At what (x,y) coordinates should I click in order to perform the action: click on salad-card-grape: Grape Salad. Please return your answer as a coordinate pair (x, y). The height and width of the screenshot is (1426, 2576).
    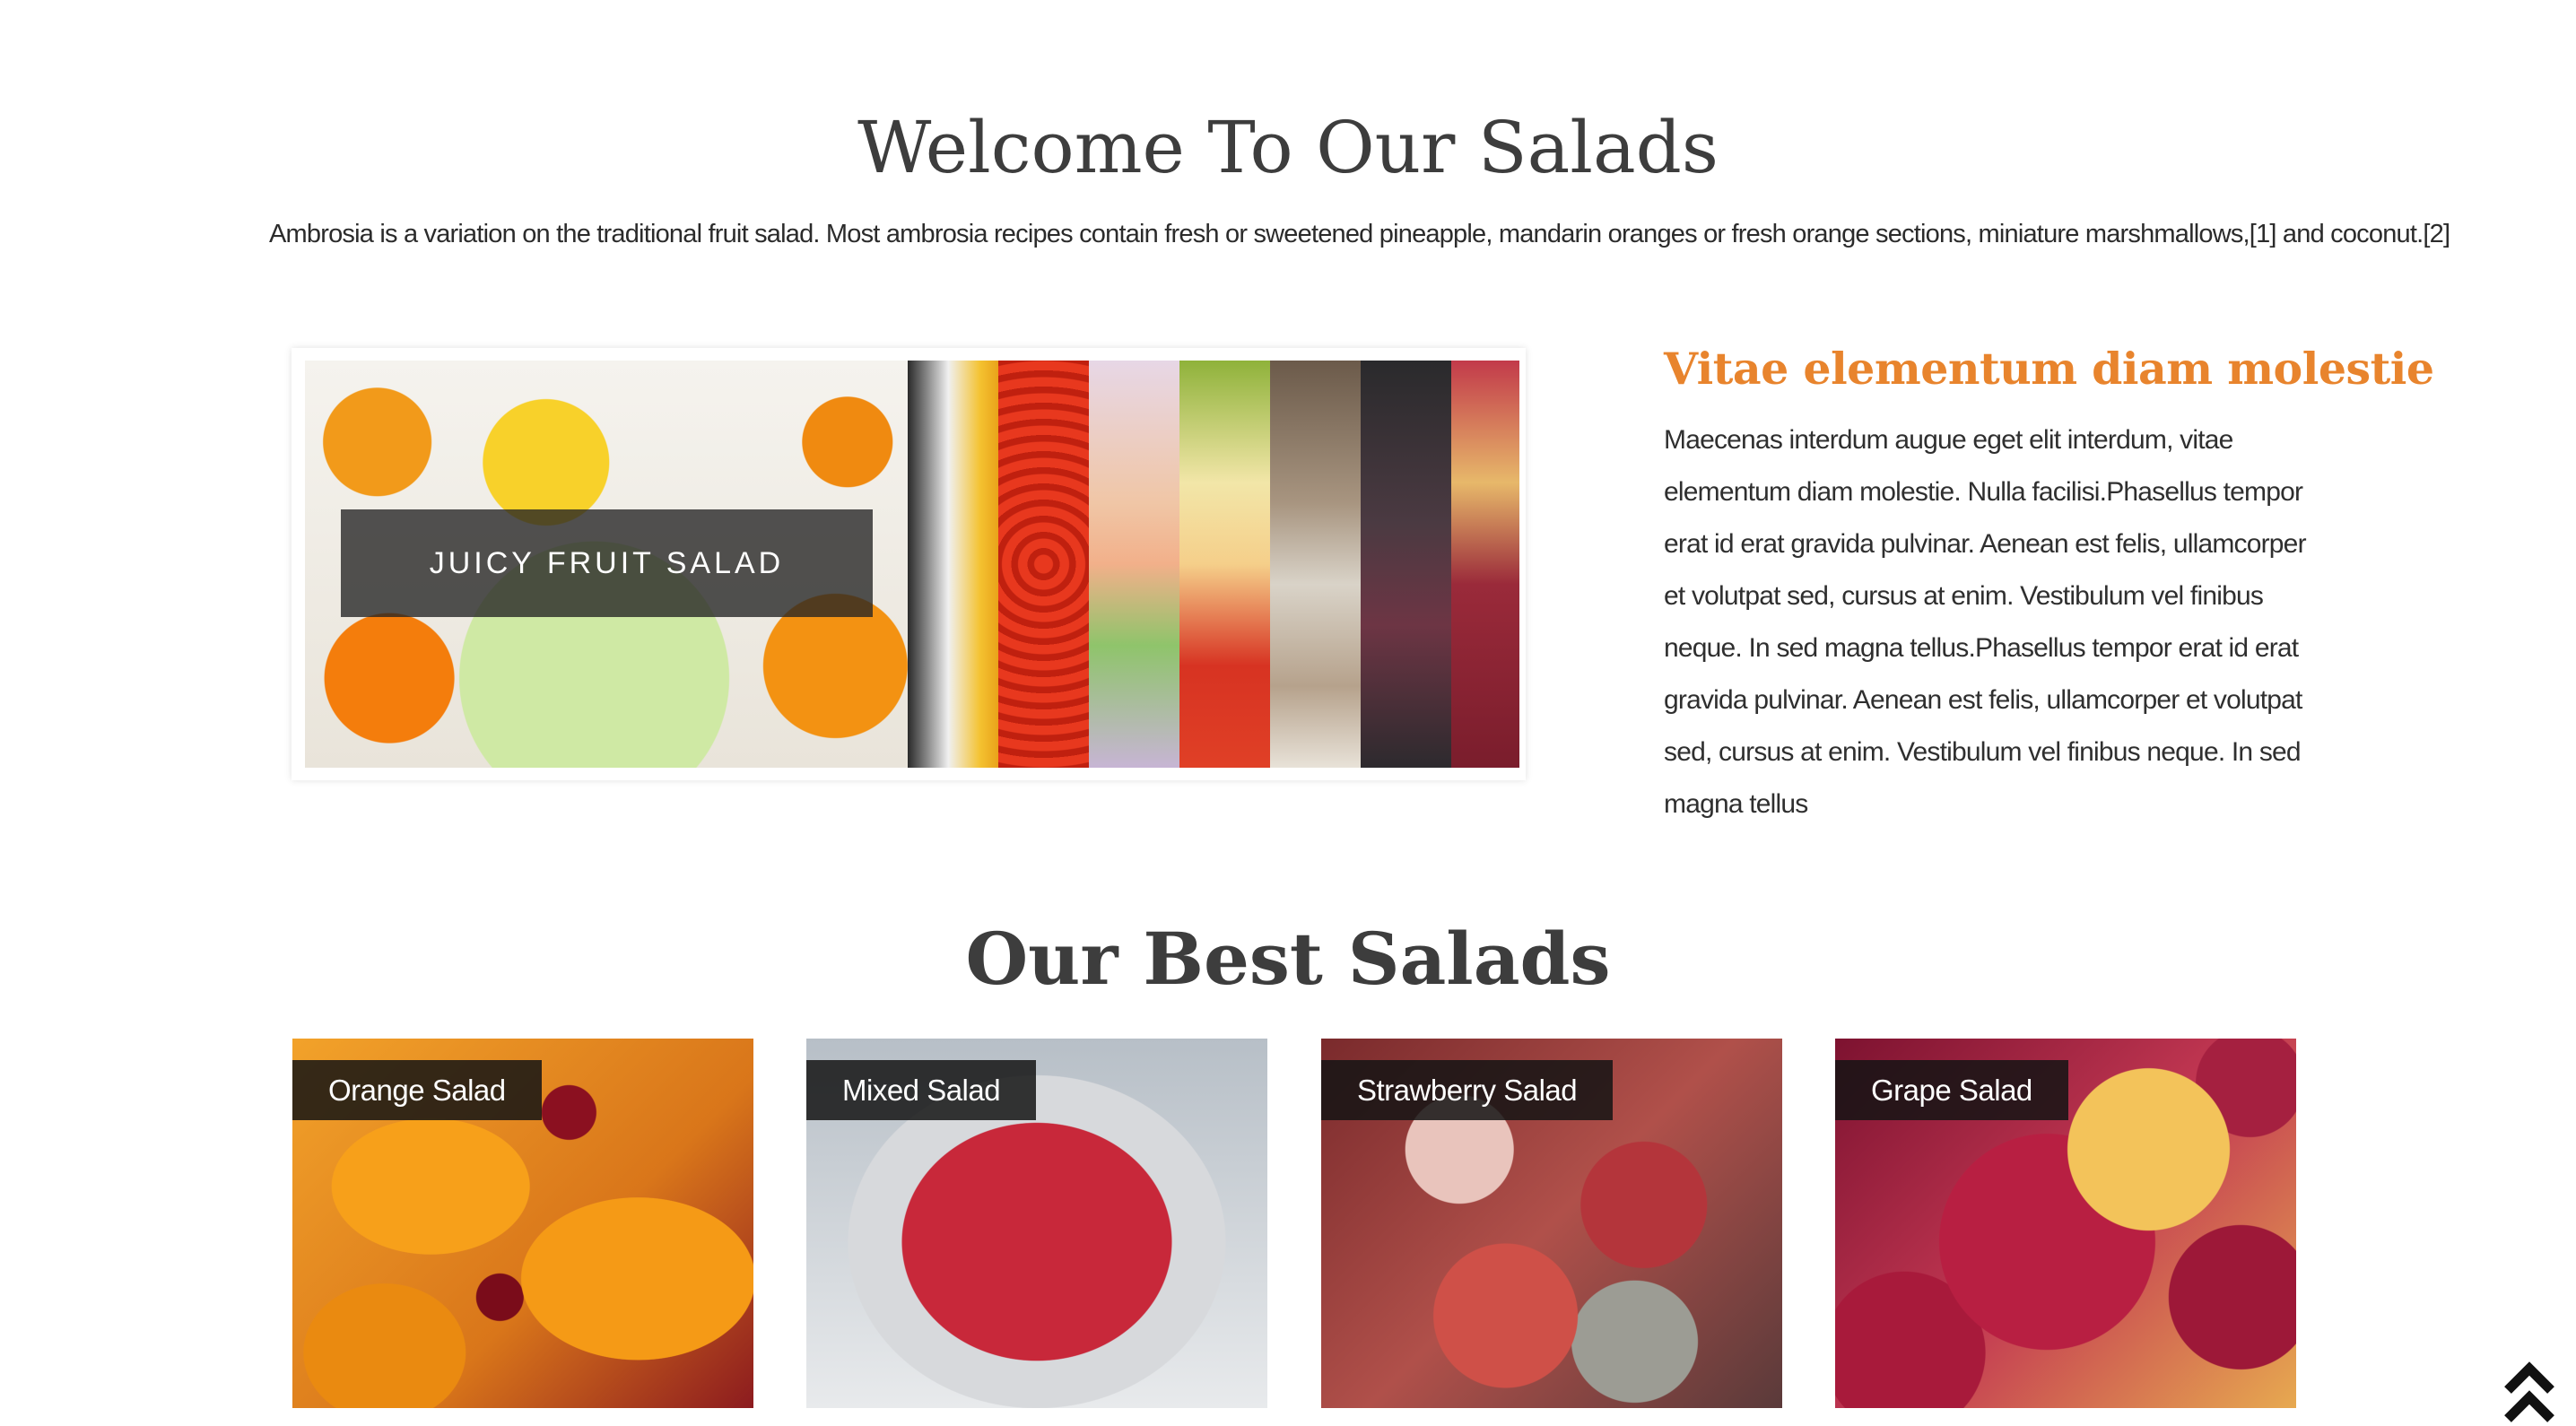
    Looking at the image, I should click on (2065, 1223).